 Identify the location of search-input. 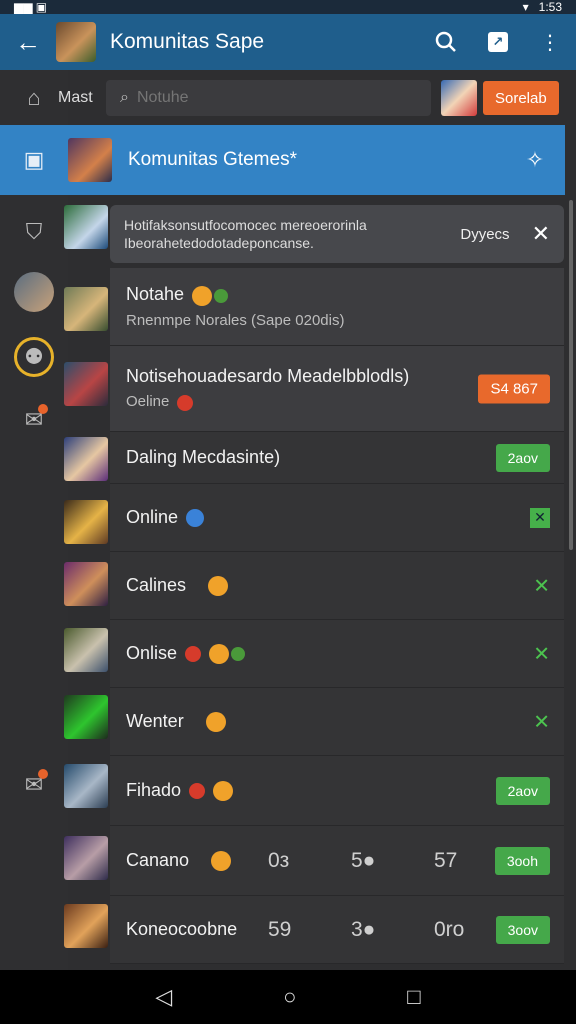
(266, 98).